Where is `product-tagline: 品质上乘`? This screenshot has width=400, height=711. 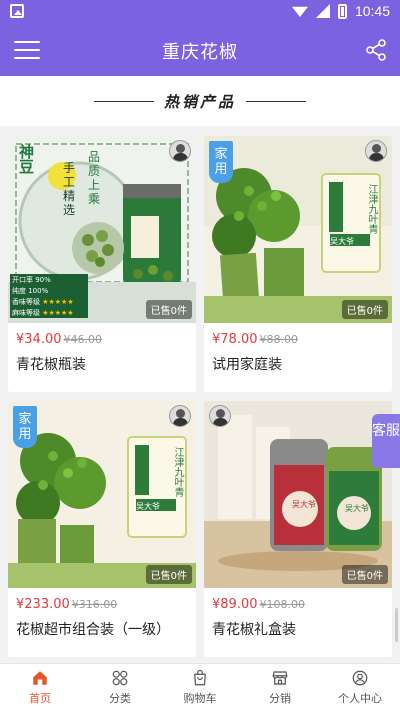 product-tagline: 品质上乘 is located at coordinates (94, 178).